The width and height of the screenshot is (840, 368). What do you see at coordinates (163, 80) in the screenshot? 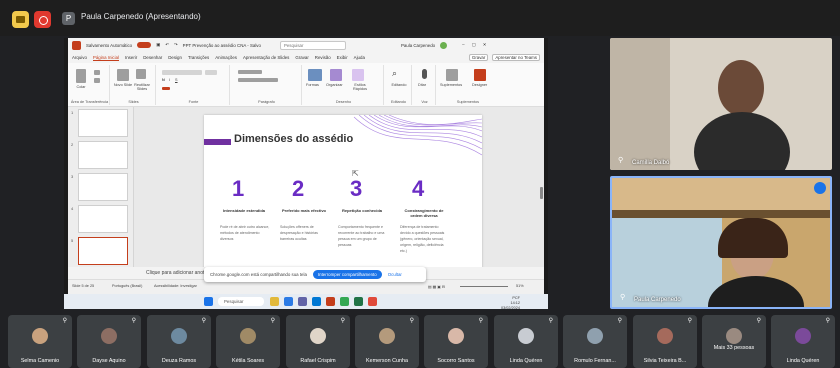
I see `bold-icon: N` at bounding box center [163, 80].